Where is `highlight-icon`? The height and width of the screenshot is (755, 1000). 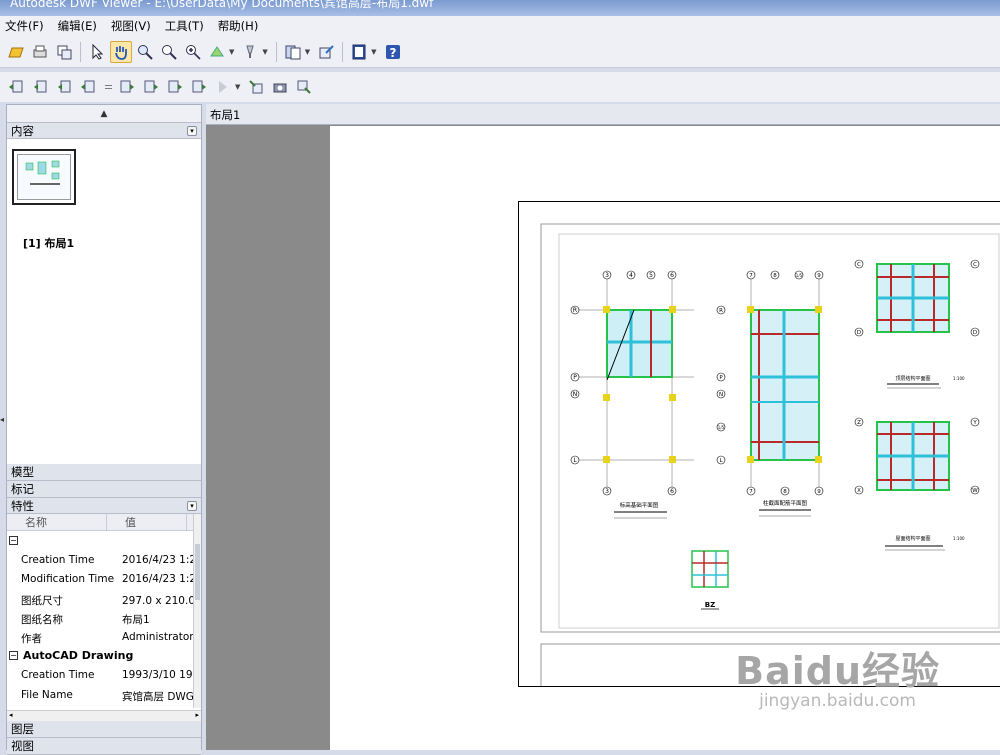
highlight-icon is located at coordinates (250, 51).